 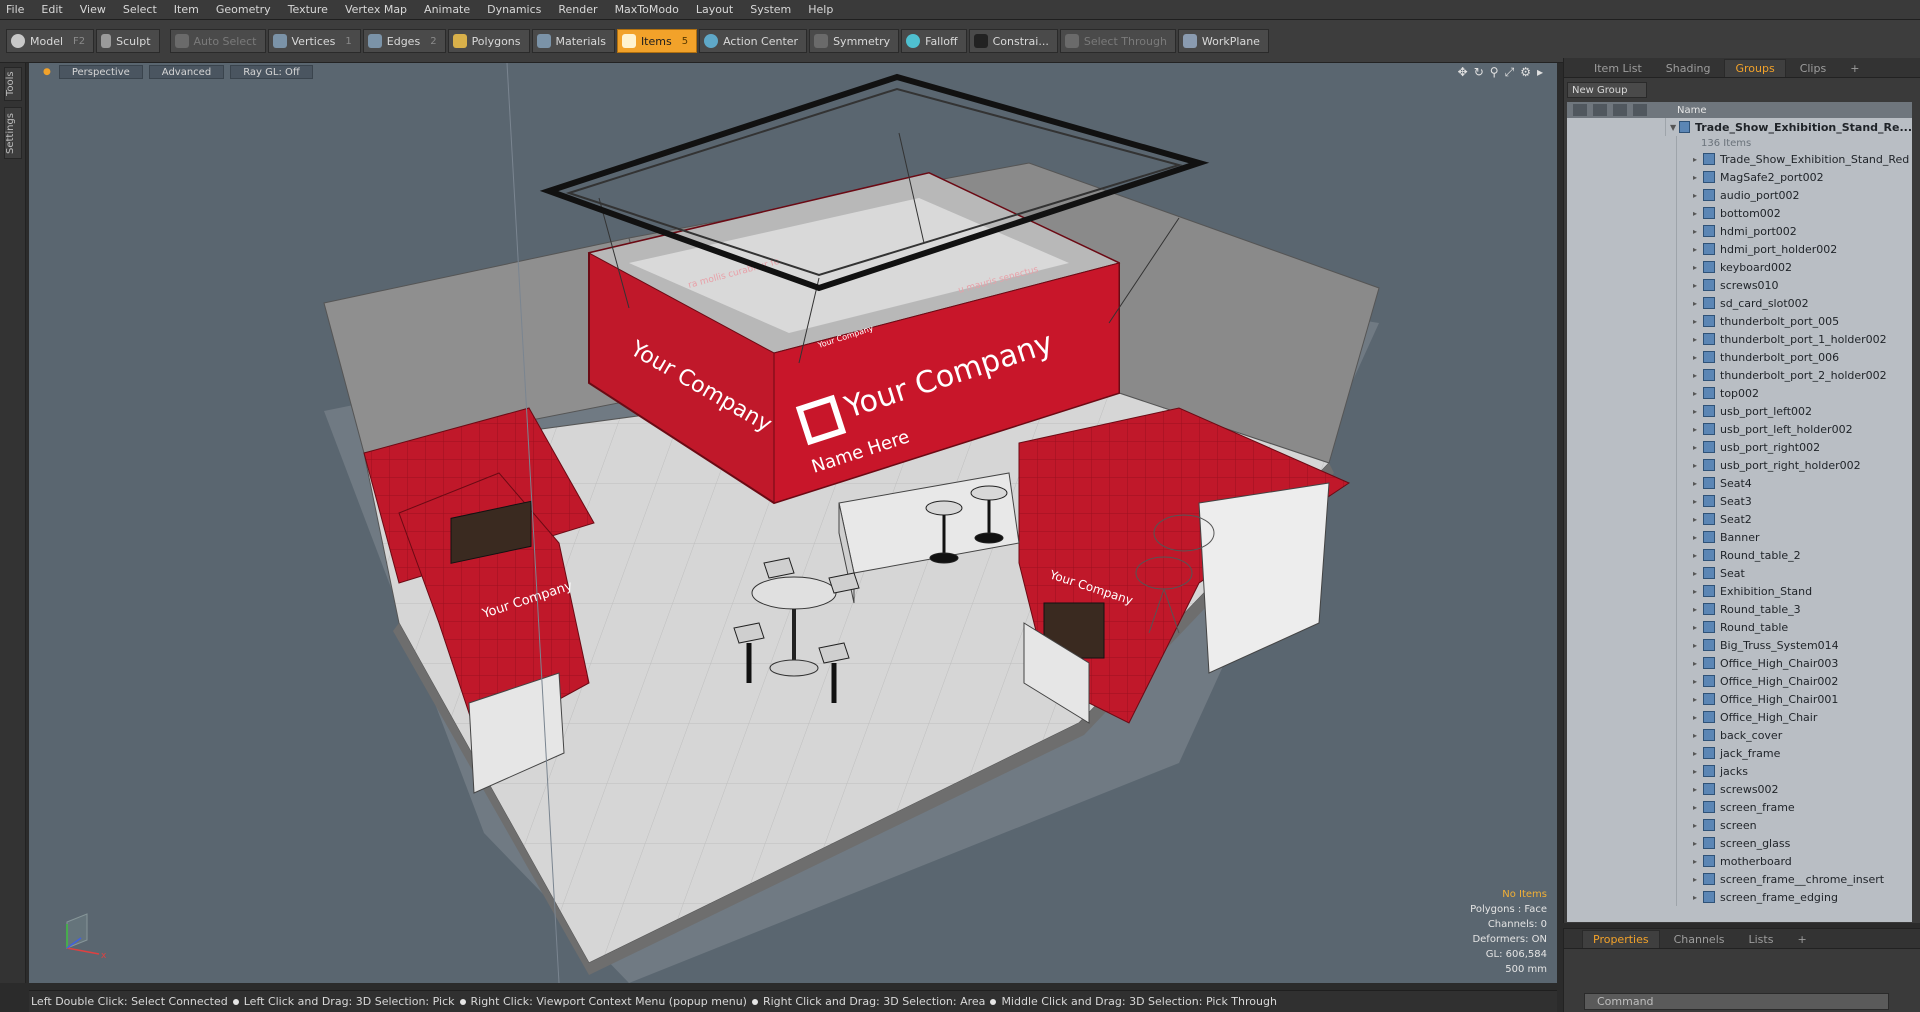 What do you see at coordinates (1688, 68) in the screenshot?
I see `tab-shading: Shading` at bounding box center [1688, 68].